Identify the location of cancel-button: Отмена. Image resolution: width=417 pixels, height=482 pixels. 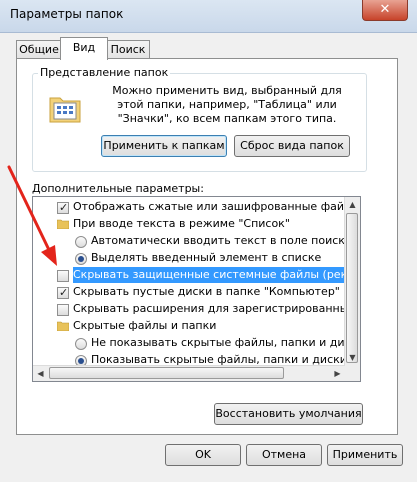
(284, 455).